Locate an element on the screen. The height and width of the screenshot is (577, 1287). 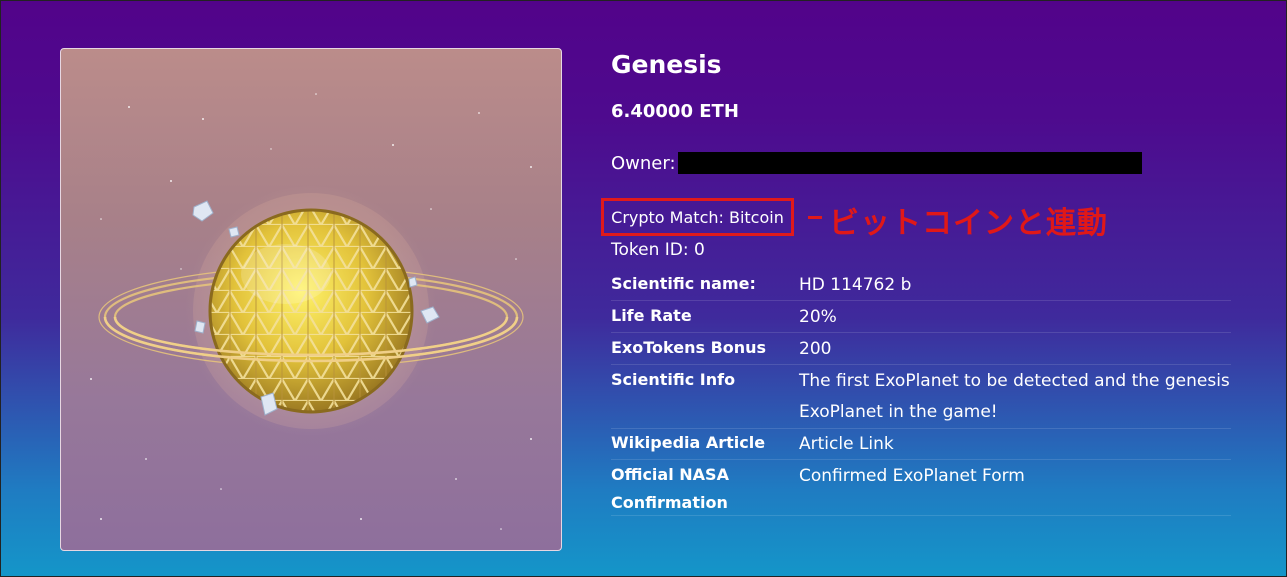
detail-label: Scientific name: is located at coordinates (683, 283).